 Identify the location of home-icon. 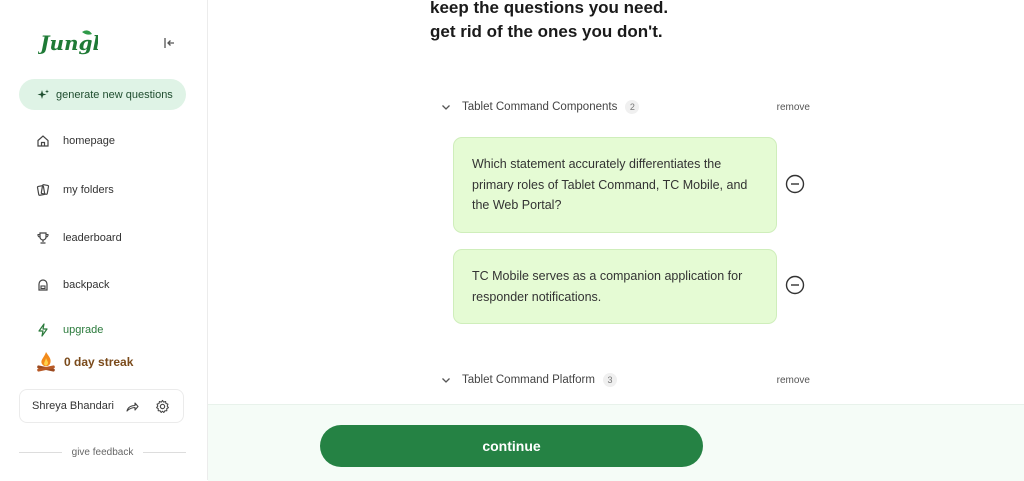
(43, 141).